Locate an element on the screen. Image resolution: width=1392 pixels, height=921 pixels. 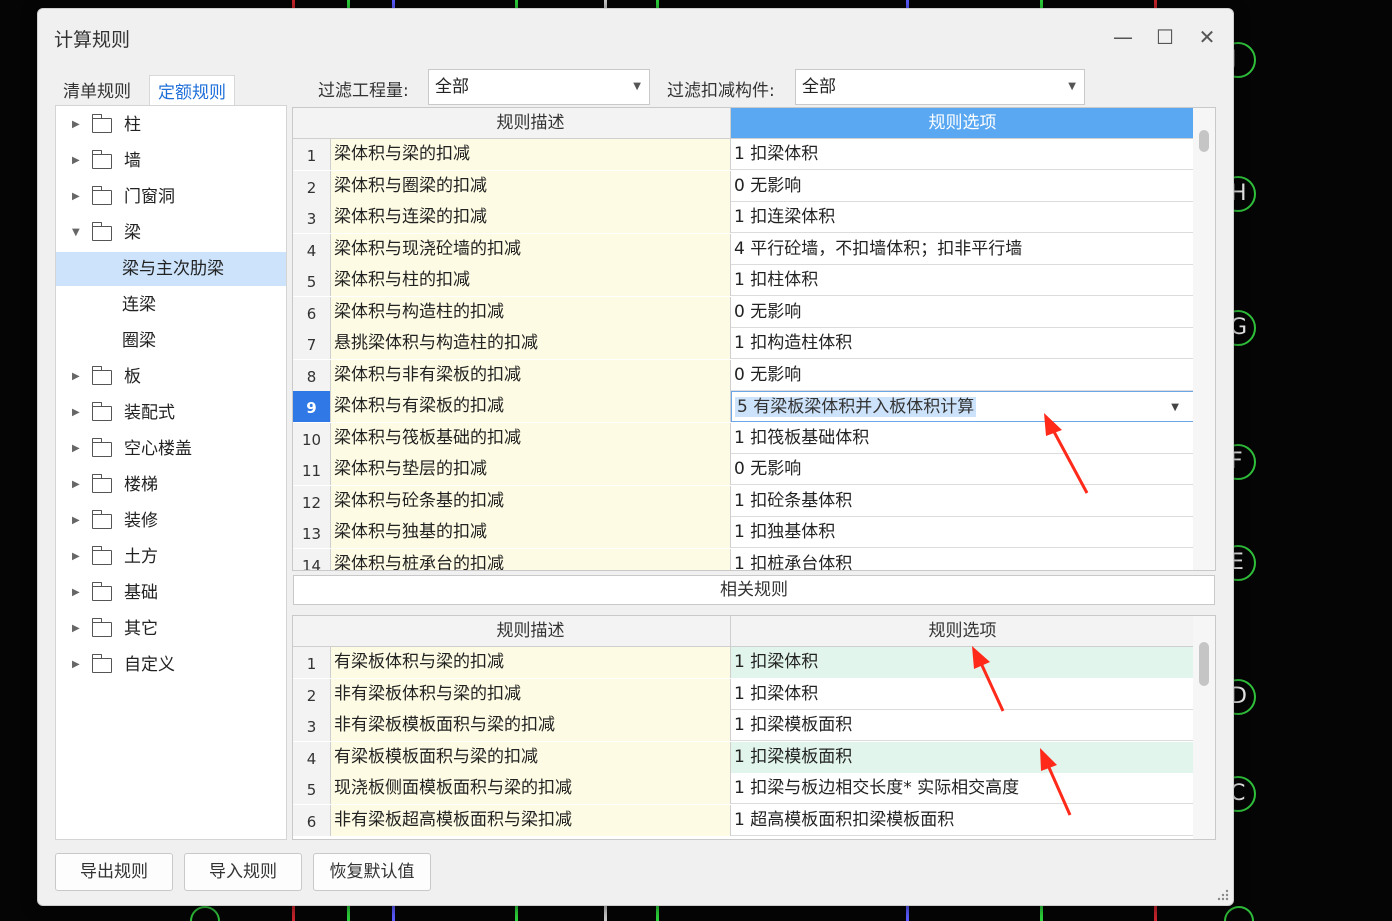
table-row: 5 现浇板侧面模板面积与梁的扣减 1 扣梁与板边相交长度* 实际相交高度 is located at coordinates (743, 788).